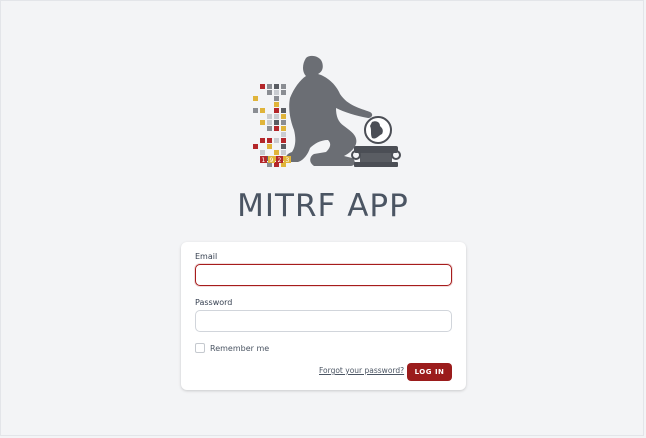  I want to click on logo-badge-digit: 1, so click(264, 160).